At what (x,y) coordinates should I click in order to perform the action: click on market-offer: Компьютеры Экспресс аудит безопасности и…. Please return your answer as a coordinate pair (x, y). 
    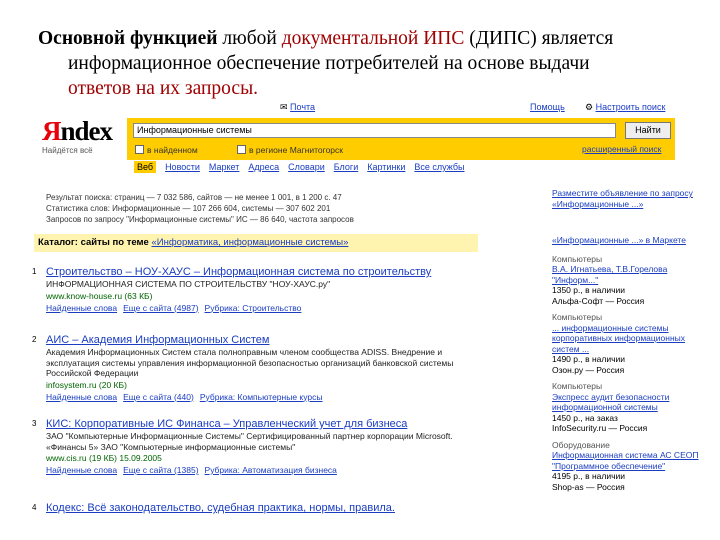
    Looking at the image, I should click on (611, 407).